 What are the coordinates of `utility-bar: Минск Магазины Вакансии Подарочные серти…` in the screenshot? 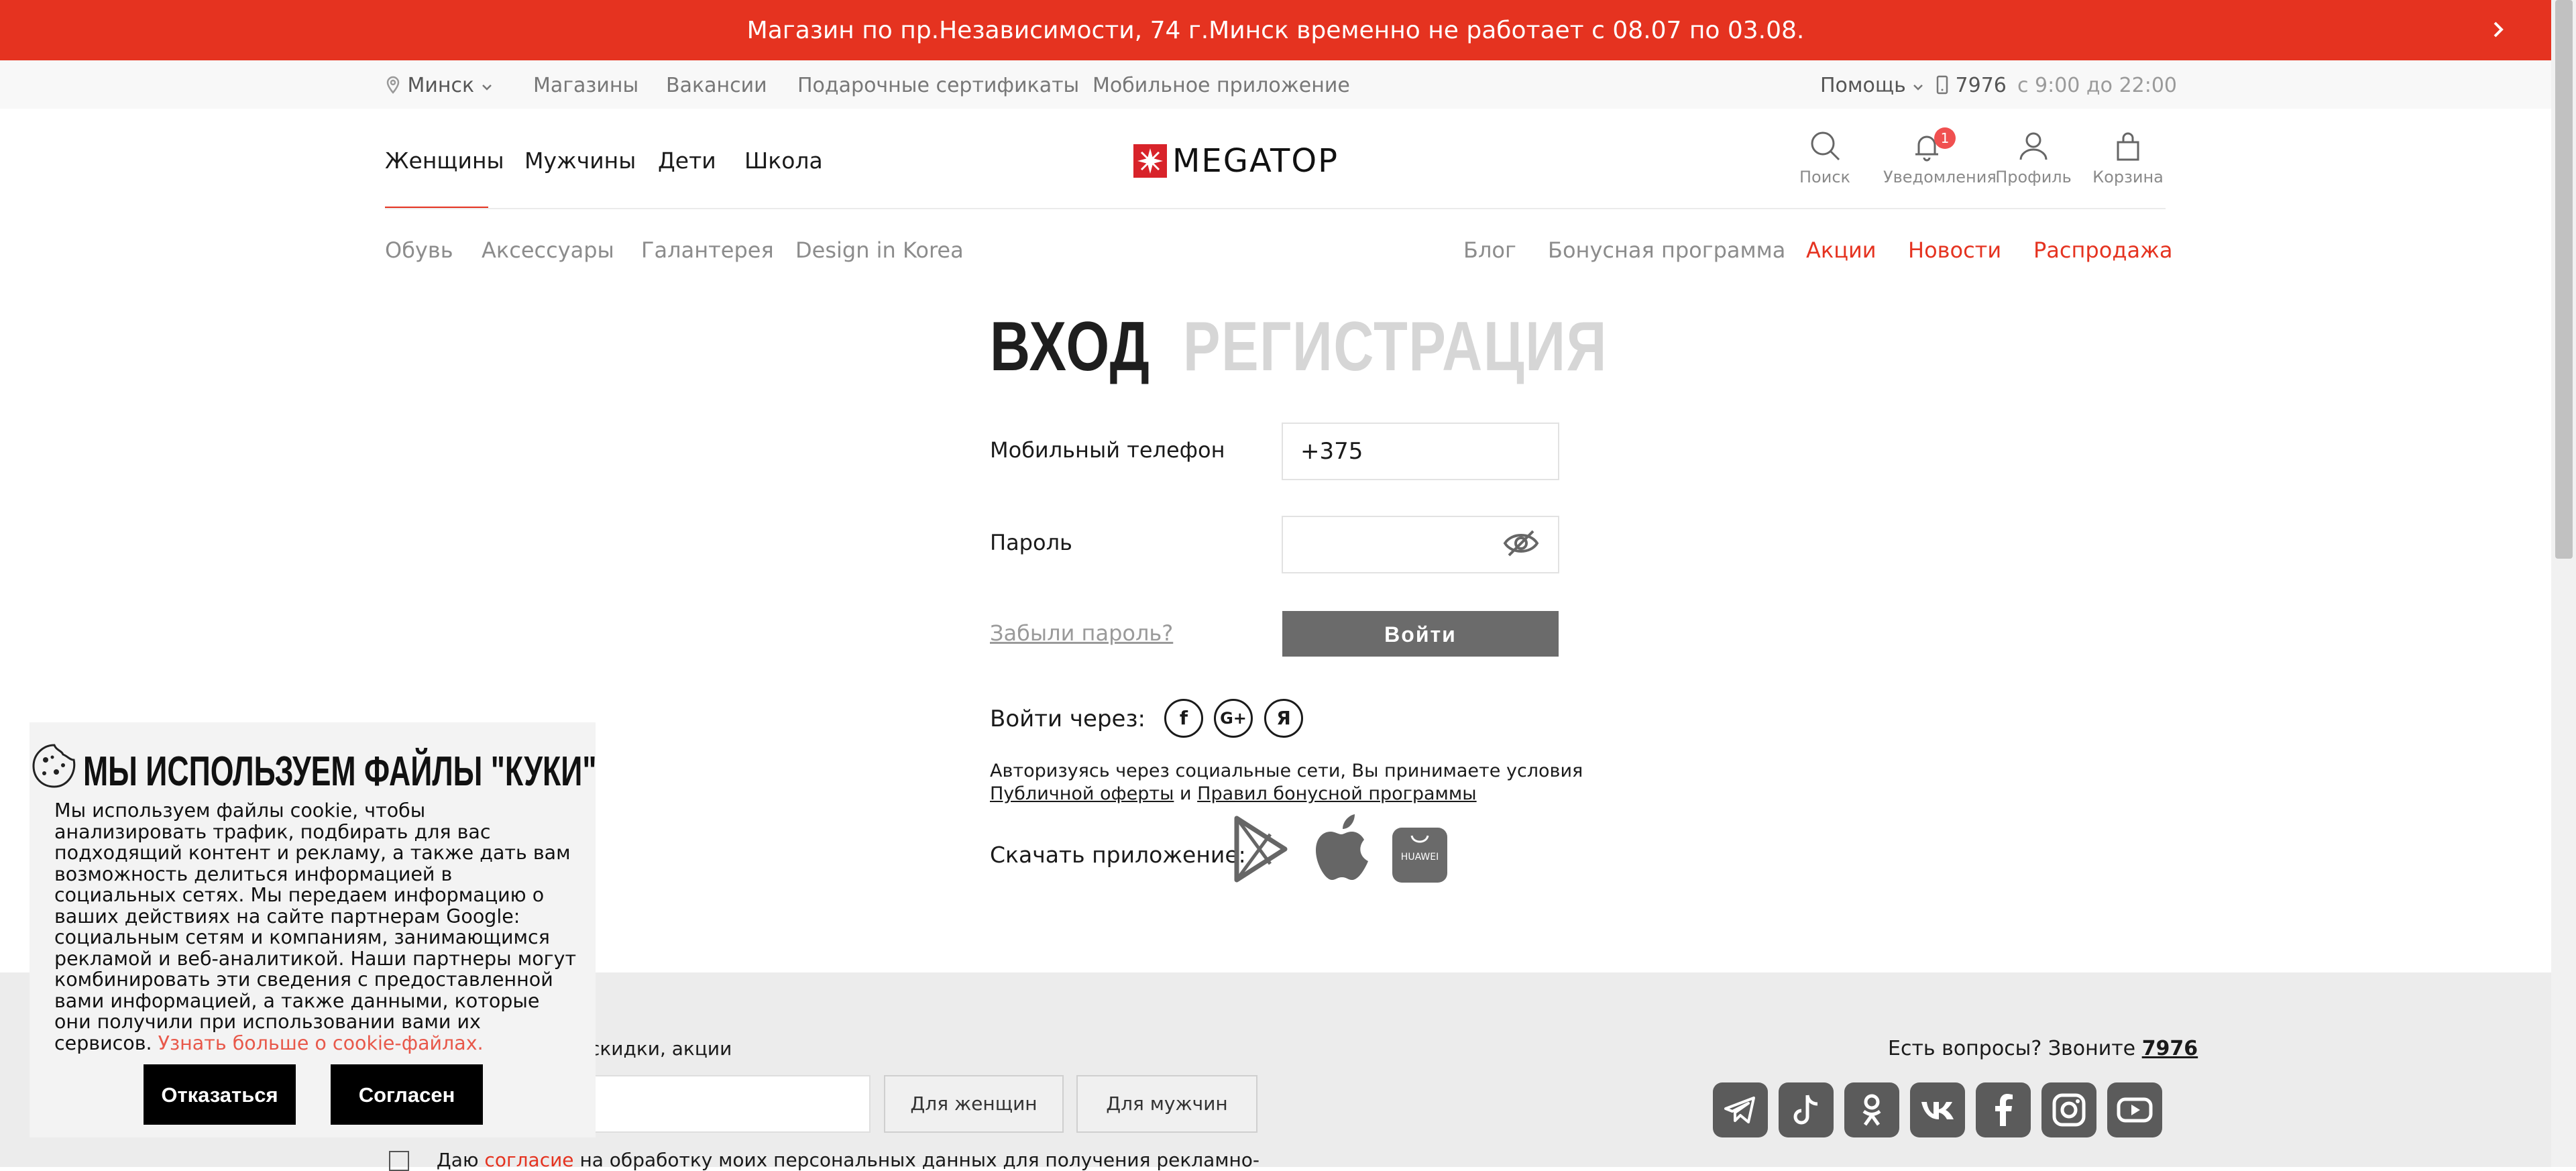 It's located at (1275, 84).